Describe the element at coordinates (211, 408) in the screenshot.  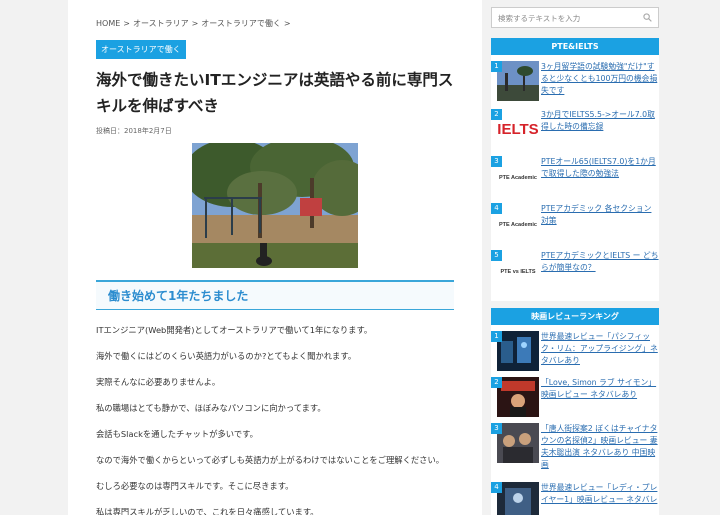
I see `paragraph: 私の職場はとても静かで、ほぼみなパソコンに向かってます。` at that location.